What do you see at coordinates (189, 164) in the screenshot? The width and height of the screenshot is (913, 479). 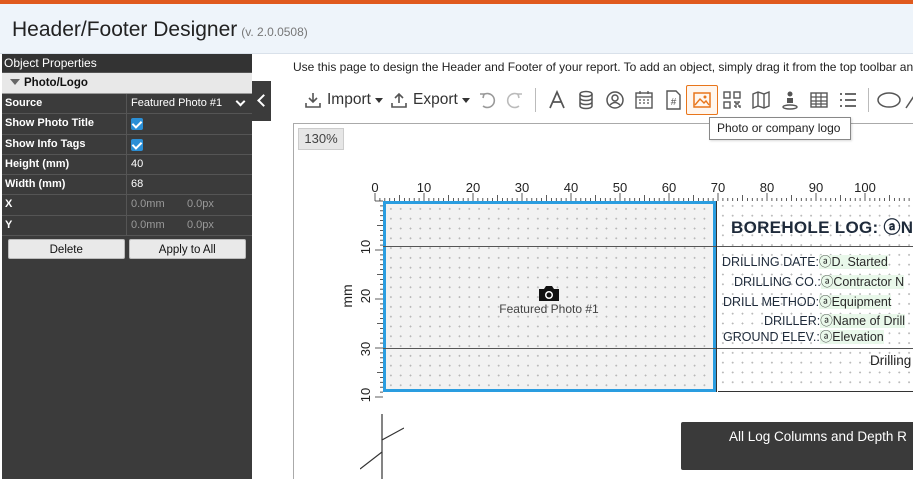 I see `height-input: 40` at bounding box center [189, 164].